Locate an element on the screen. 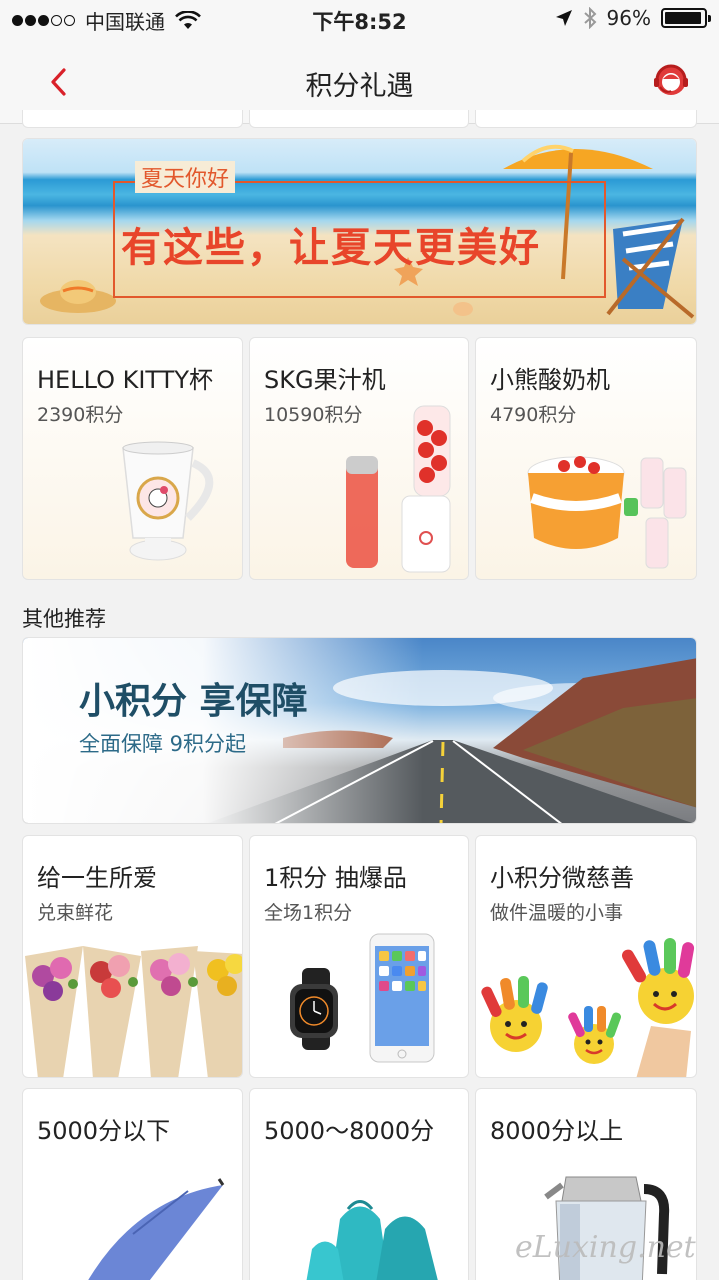 Image resolution: width=719 pixels, height=1280 pixels. customer-service-icon is located at coordinates (671, 79).